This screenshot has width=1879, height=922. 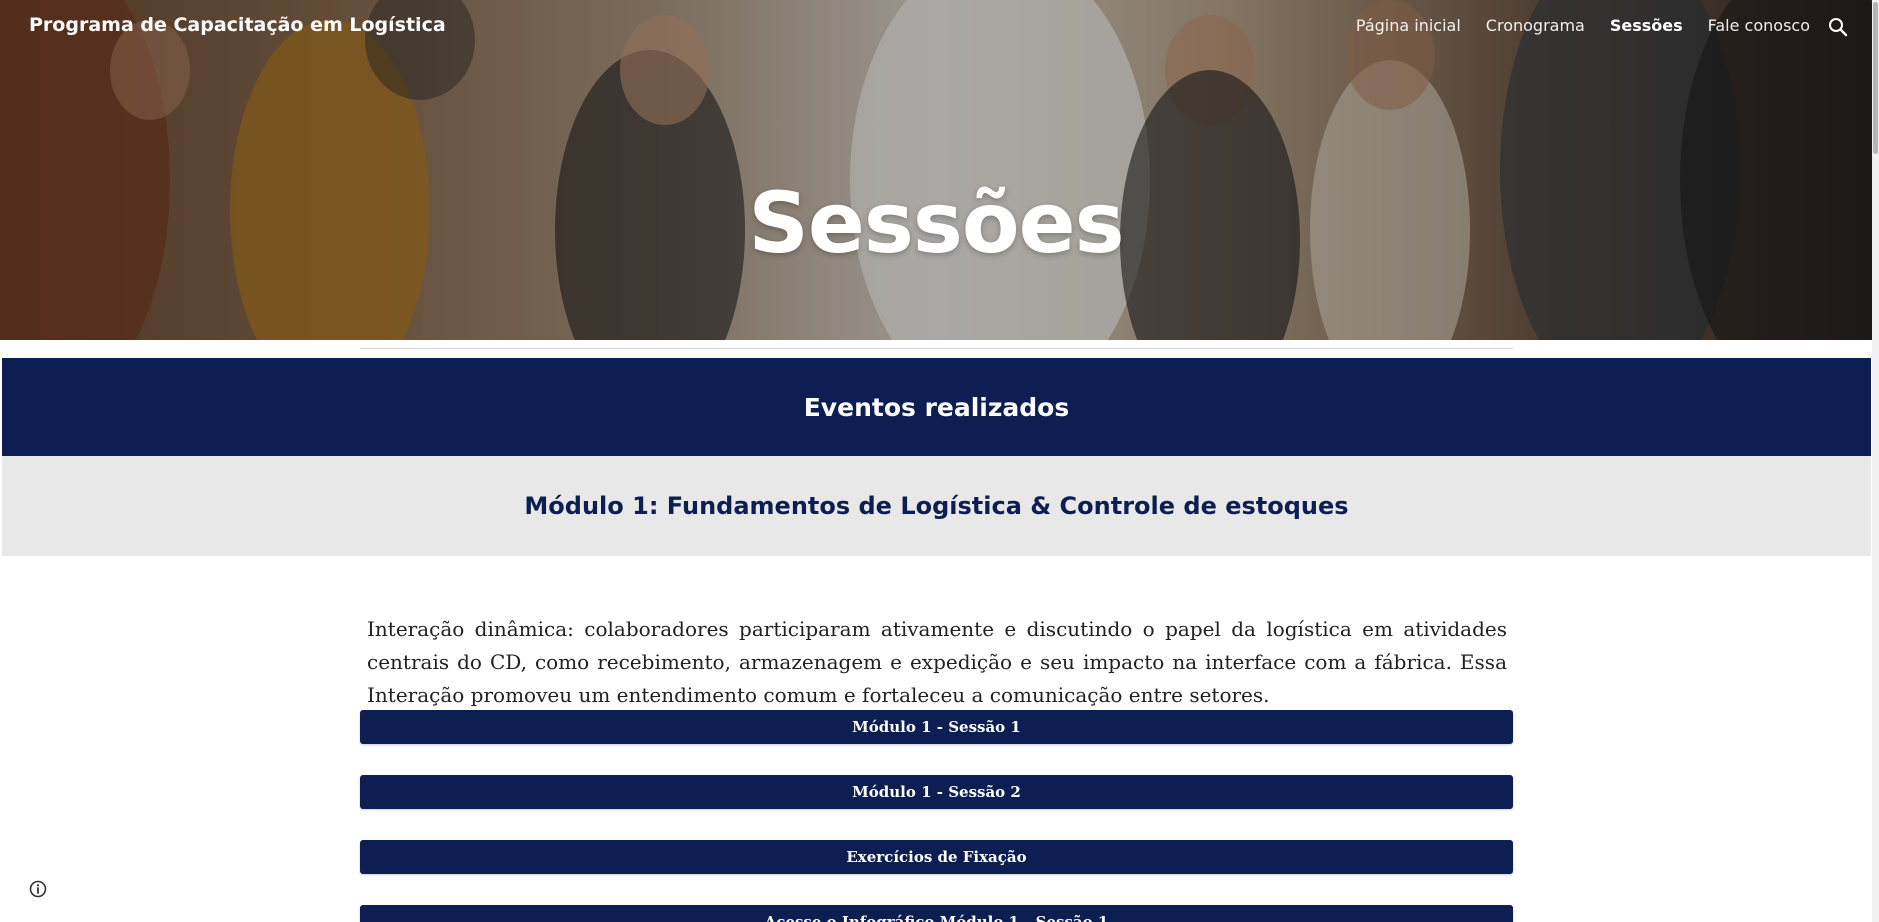 What do you see at coordinates (936, 913) in the screenshot?
I see `infographic-button: Acesse o Infográfico Módulo 1 - Sessão 1` at bounding box center [936, 913].